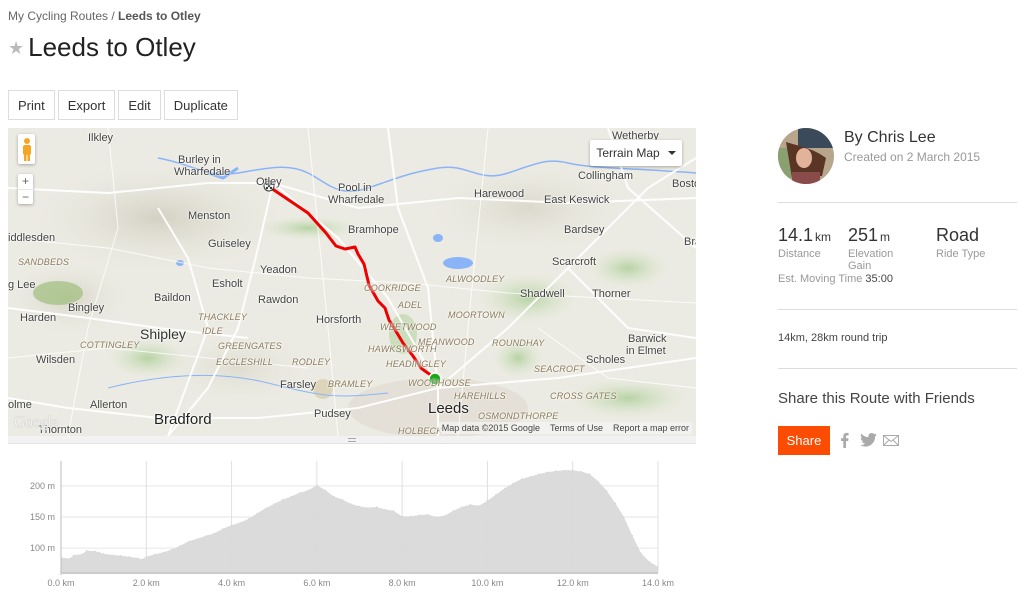 The width and height of the screenshot is (1024, 600). Describe the element at coordinates (885, 237) in the screenshot. I see `stat-elevation-unit: m` at that location.